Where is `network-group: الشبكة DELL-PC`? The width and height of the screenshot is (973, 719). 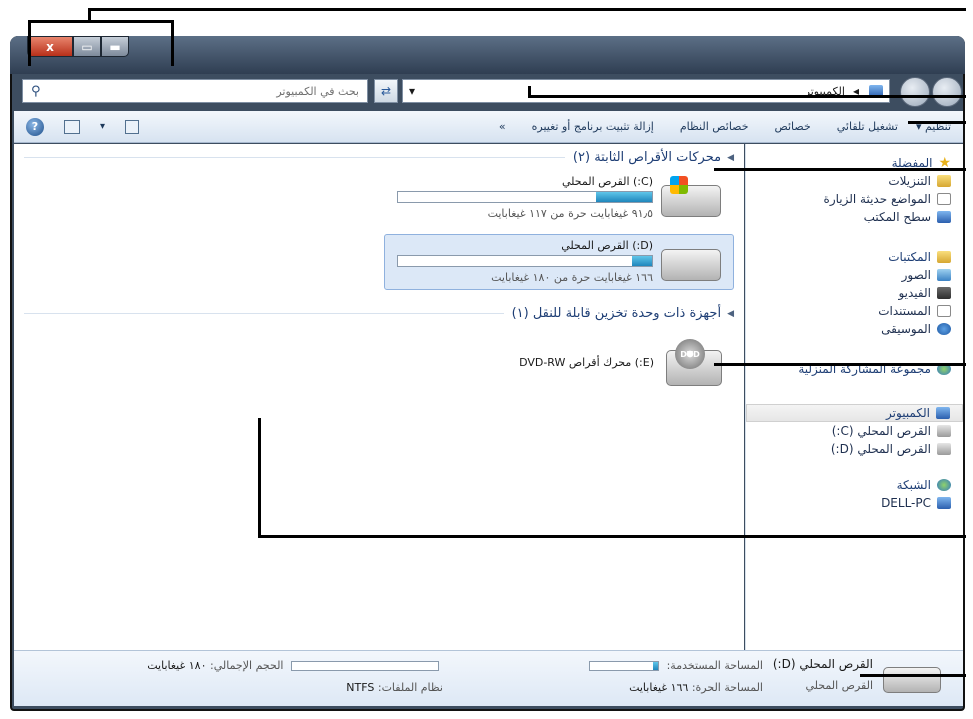
network-group: الشبكة DELL-PC is located at coordinates (851, 494).